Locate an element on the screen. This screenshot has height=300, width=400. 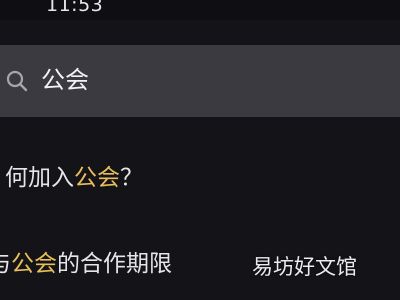
result-text-after: 的合作期限 is located at coordinates (114, 264).